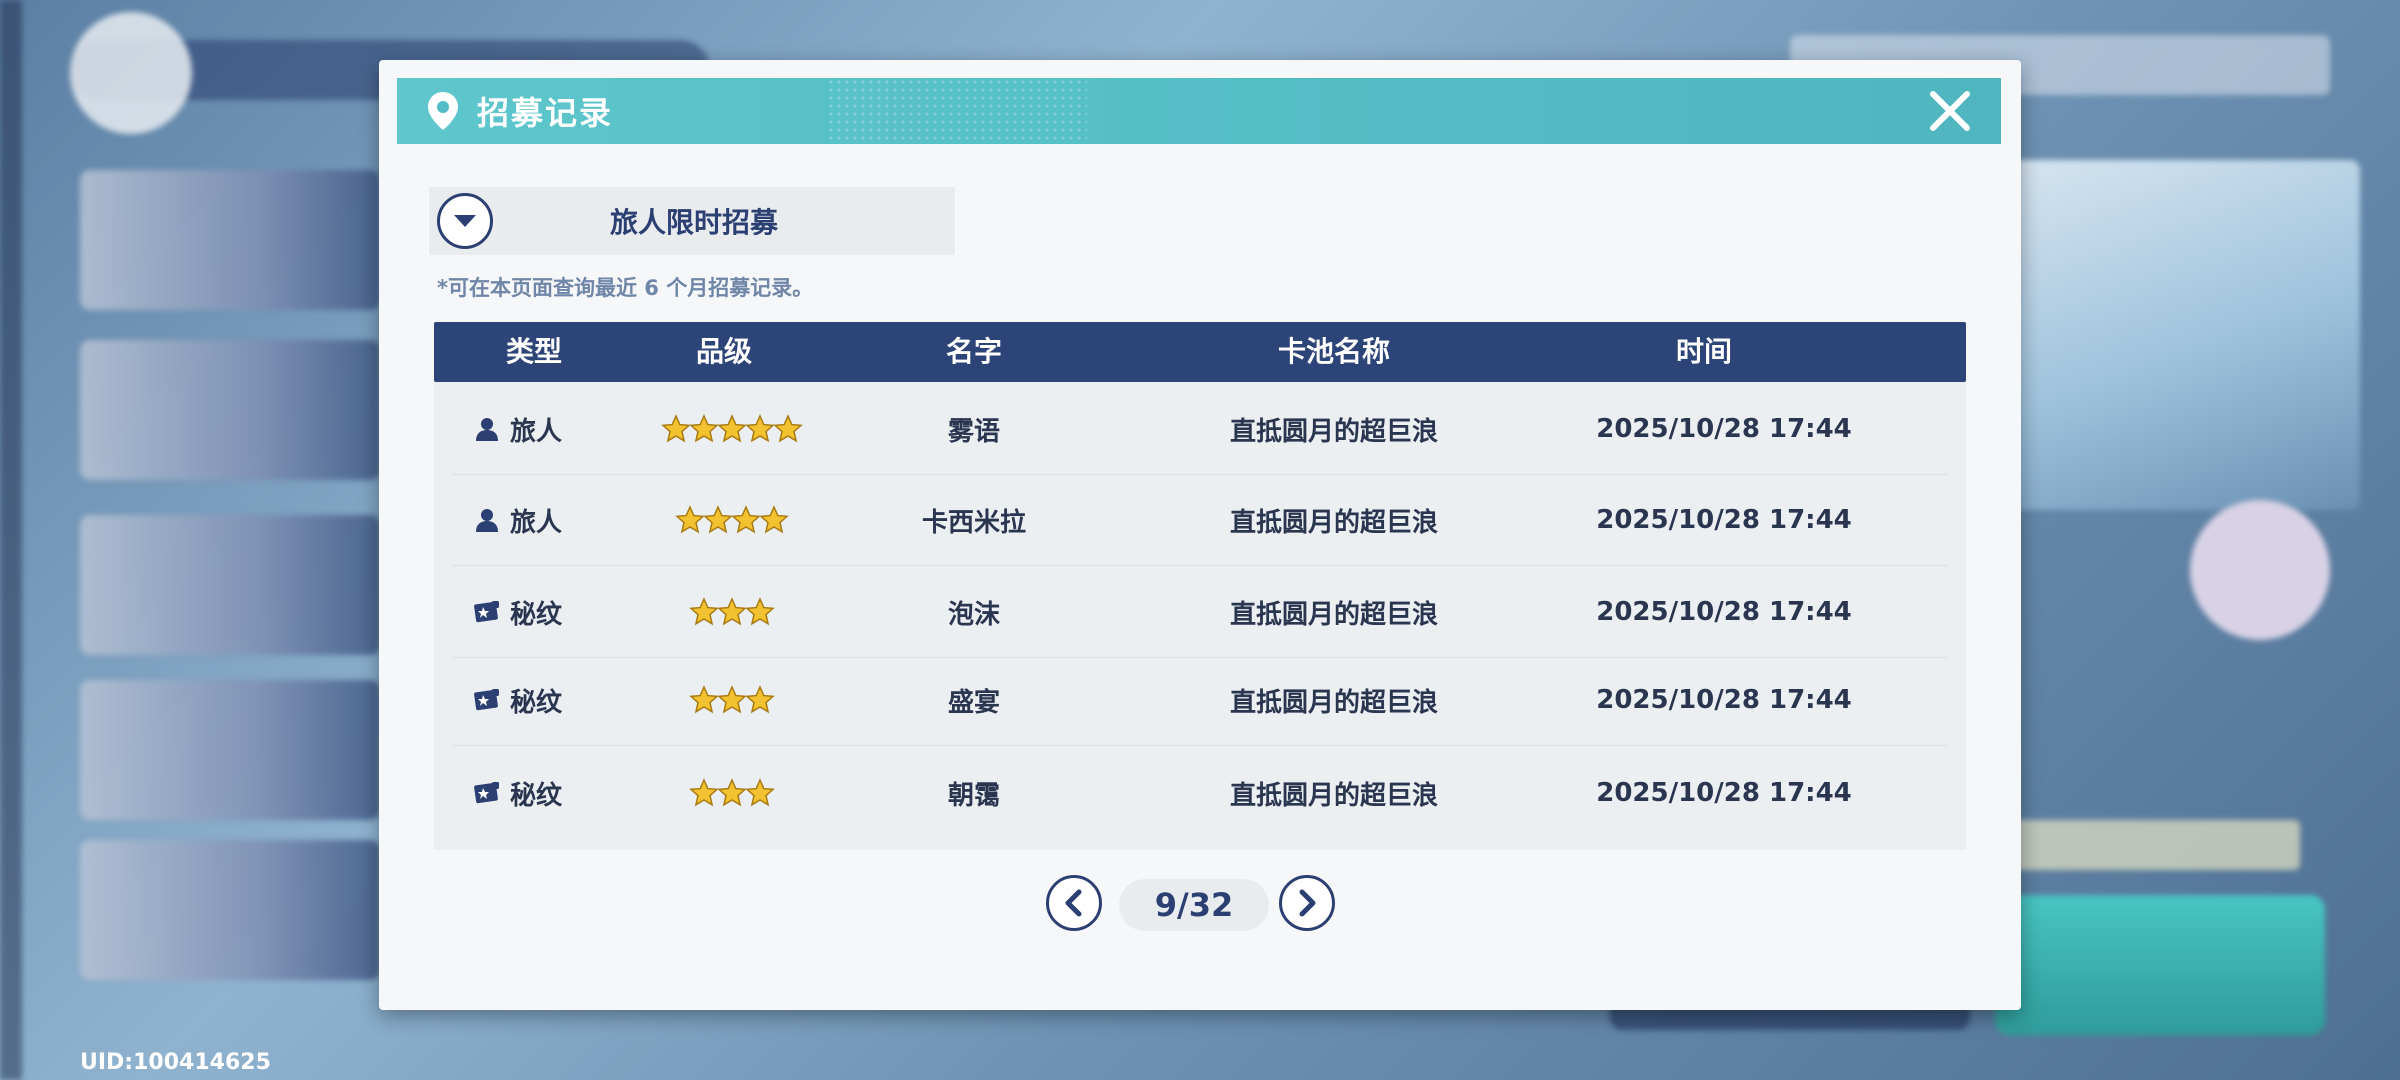  What do you see at coordinates (973, 431) in the screenshot?
I see `name-cell: 雾语` at bounding box center [973, 431].